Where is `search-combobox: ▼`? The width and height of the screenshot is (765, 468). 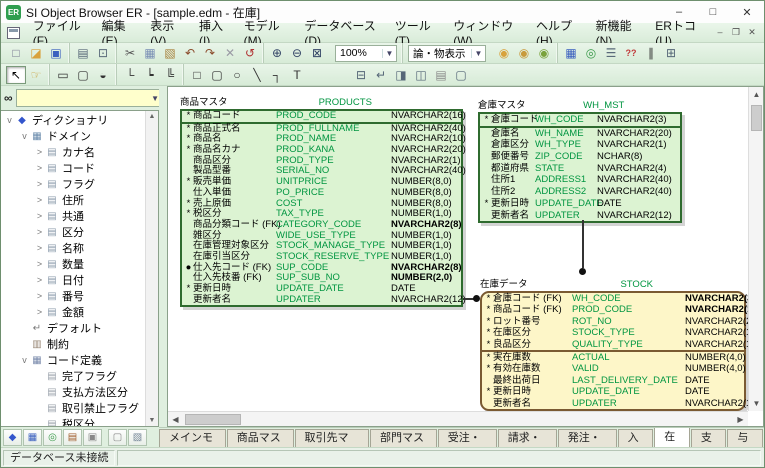 search-combobox: ▼ is located at coordinates (89, 98).